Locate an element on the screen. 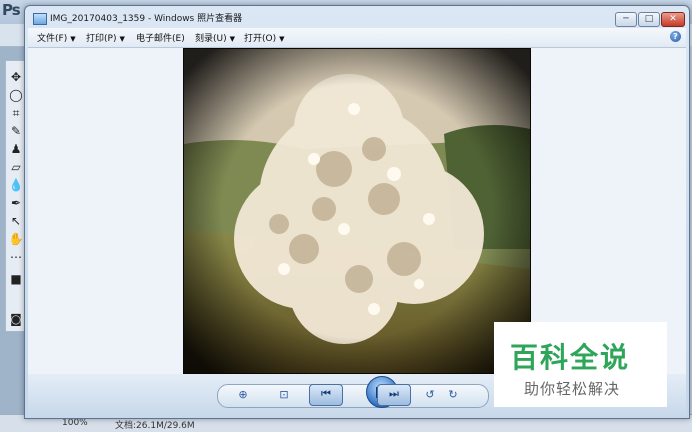 This screenshot has height=432, width=692. eraser-tool-icon: ▱ is located at coordinates (16, 167).